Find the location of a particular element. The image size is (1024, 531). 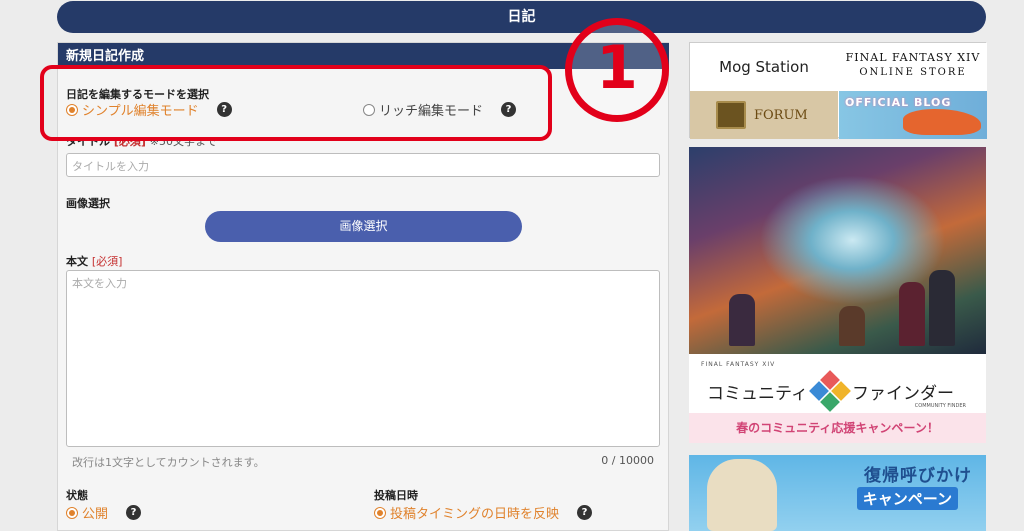

page-title: 日記 is located at coordinates (521, 17).